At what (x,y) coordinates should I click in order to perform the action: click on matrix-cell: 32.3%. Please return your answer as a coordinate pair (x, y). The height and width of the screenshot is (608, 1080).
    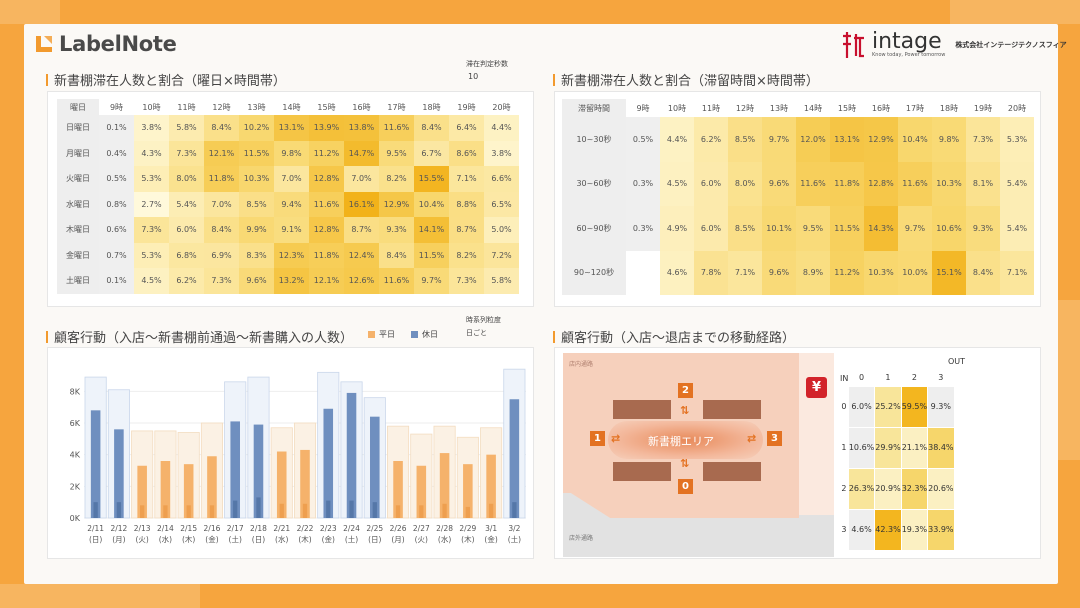
    Looking at the image, I should click on (914, 488).